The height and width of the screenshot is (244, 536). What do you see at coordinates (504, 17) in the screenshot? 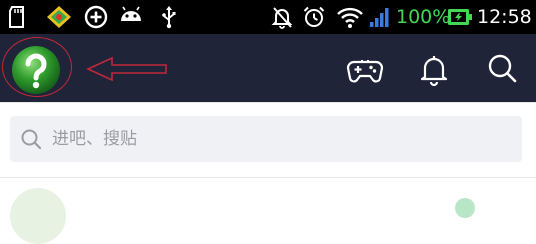
I see `clock-time: 12:58` at bounding box center [504, 17].